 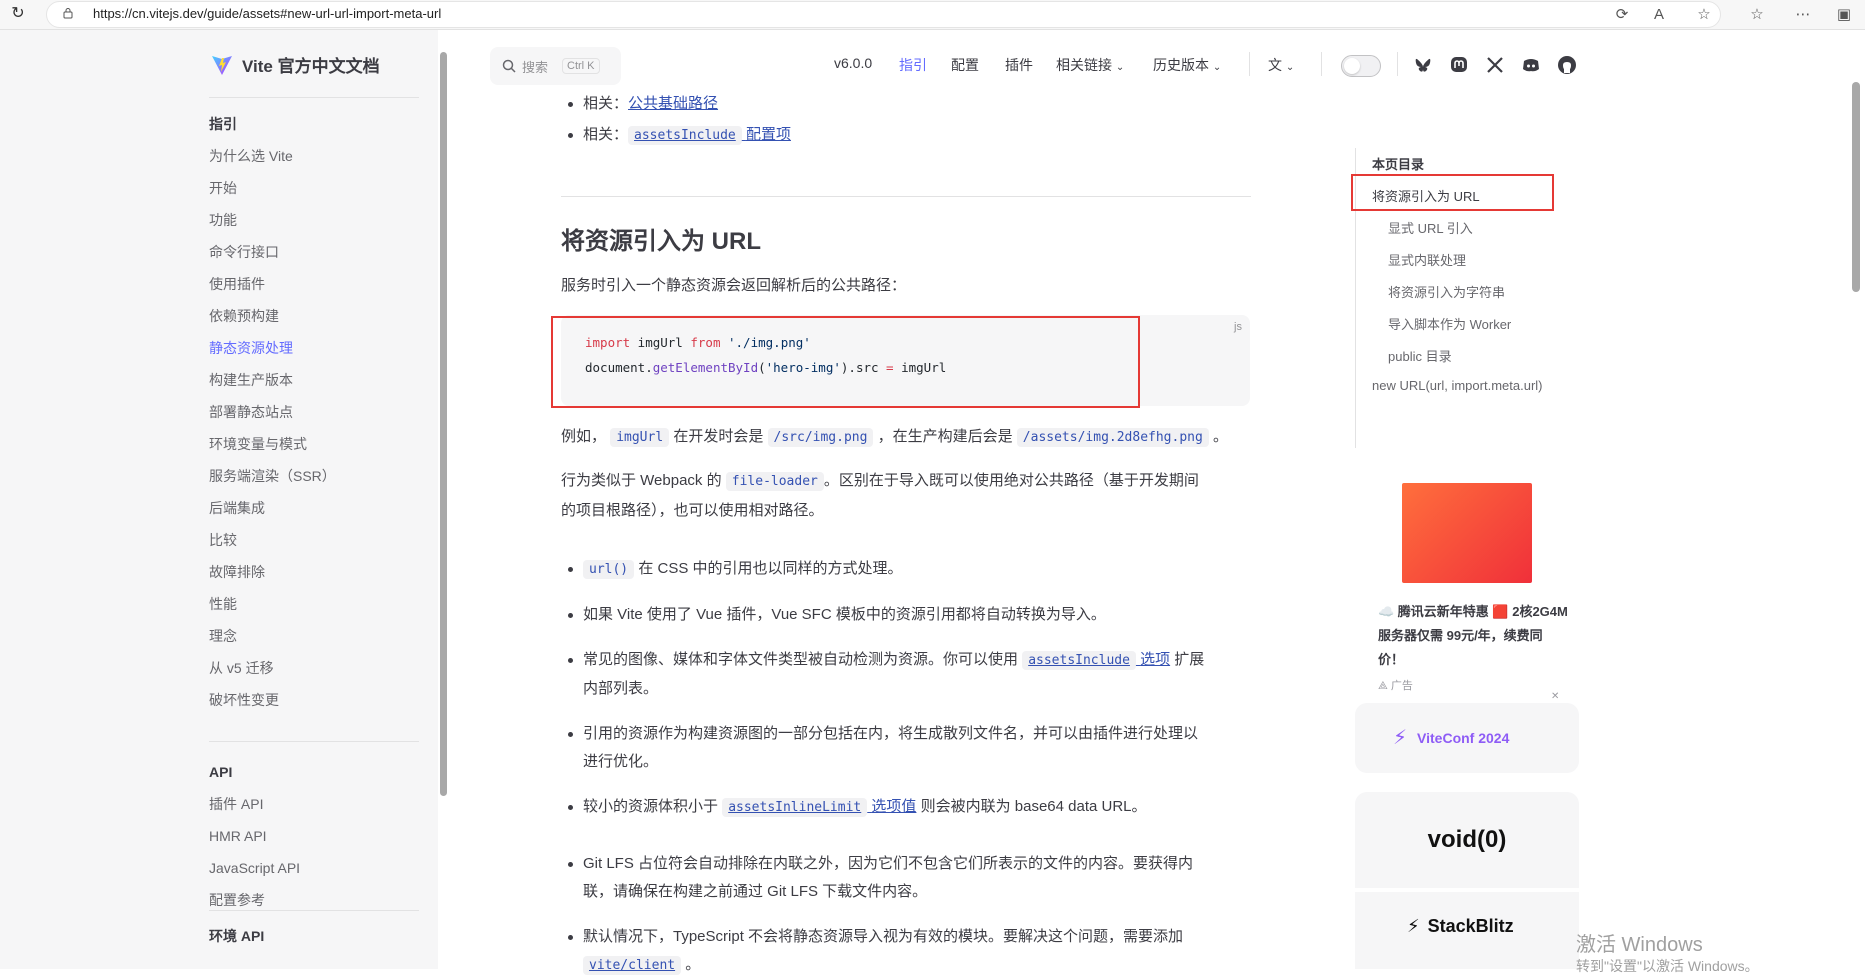 What do you see at coordinates (295, 64) in the screenshot?
I see `site-logo: Vite 官方中文文档` at bounding box center [295, 64].